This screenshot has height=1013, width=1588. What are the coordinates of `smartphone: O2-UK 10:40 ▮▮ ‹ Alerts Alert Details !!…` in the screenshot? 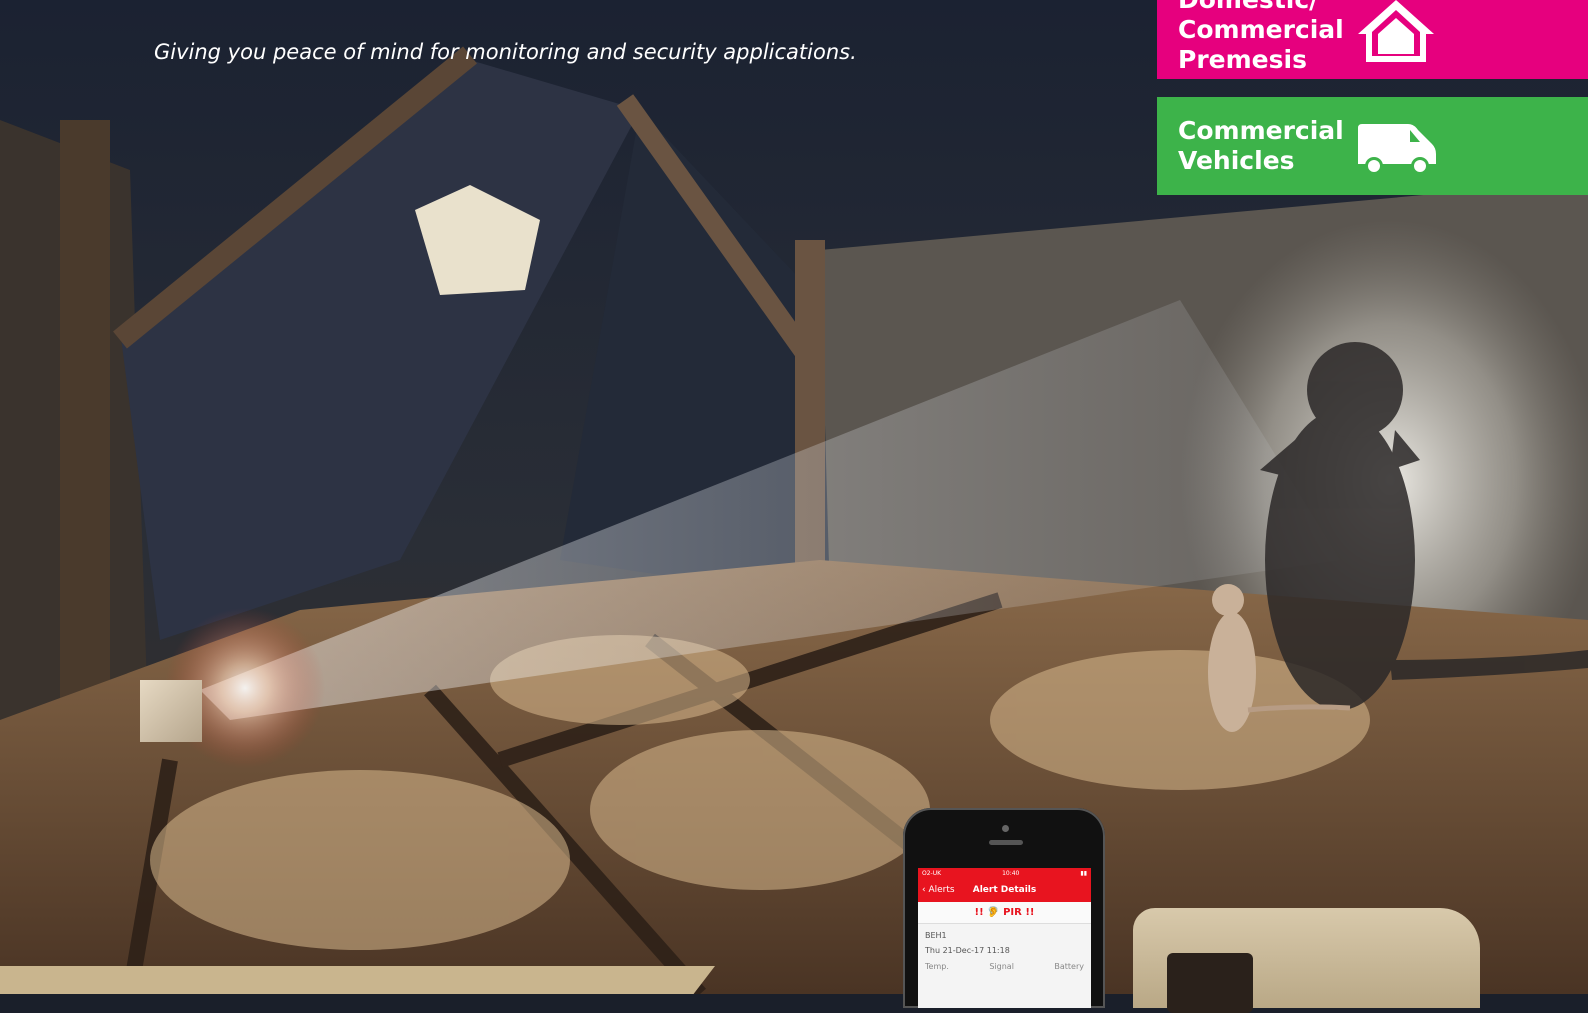 It's located at (1004, 908).